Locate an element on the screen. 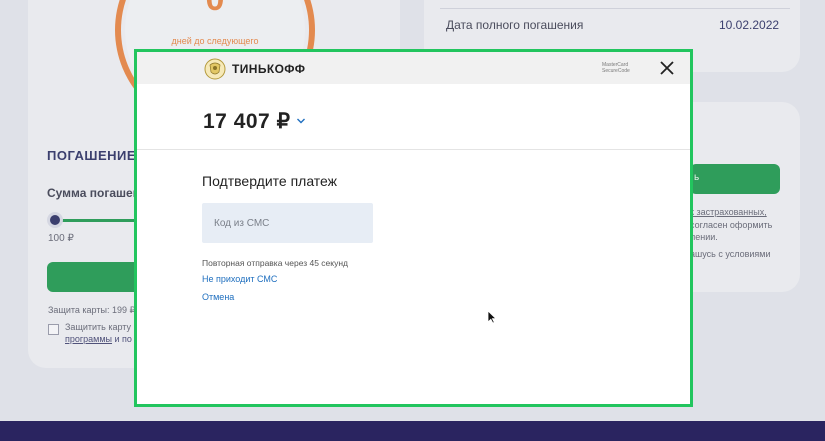 Image resolution: width=825 pixels, height=441 pixels. programs-line: программы и по is located at coordinates (98, 339).